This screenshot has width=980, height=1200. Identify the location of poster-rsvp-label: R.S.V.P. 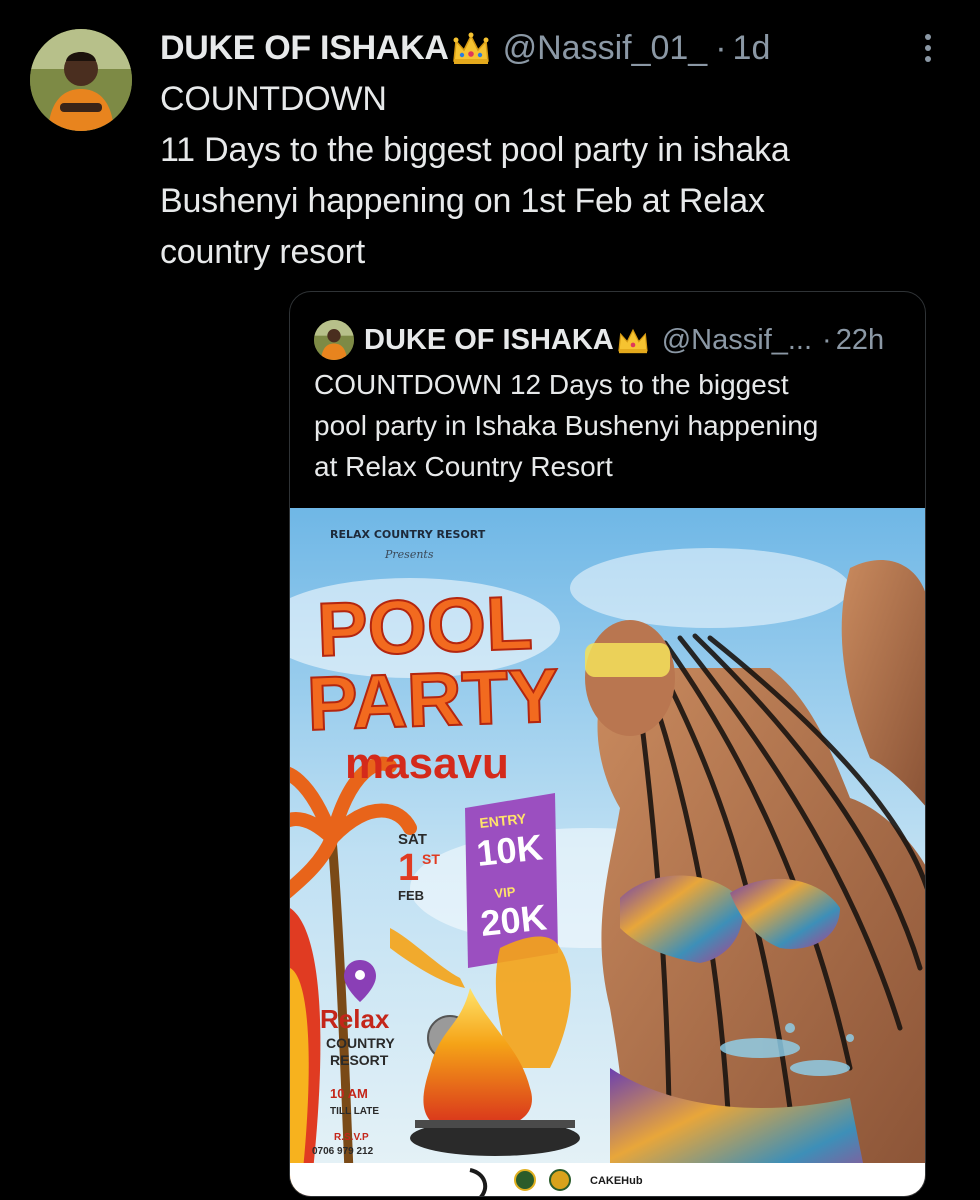
(351, 1137).